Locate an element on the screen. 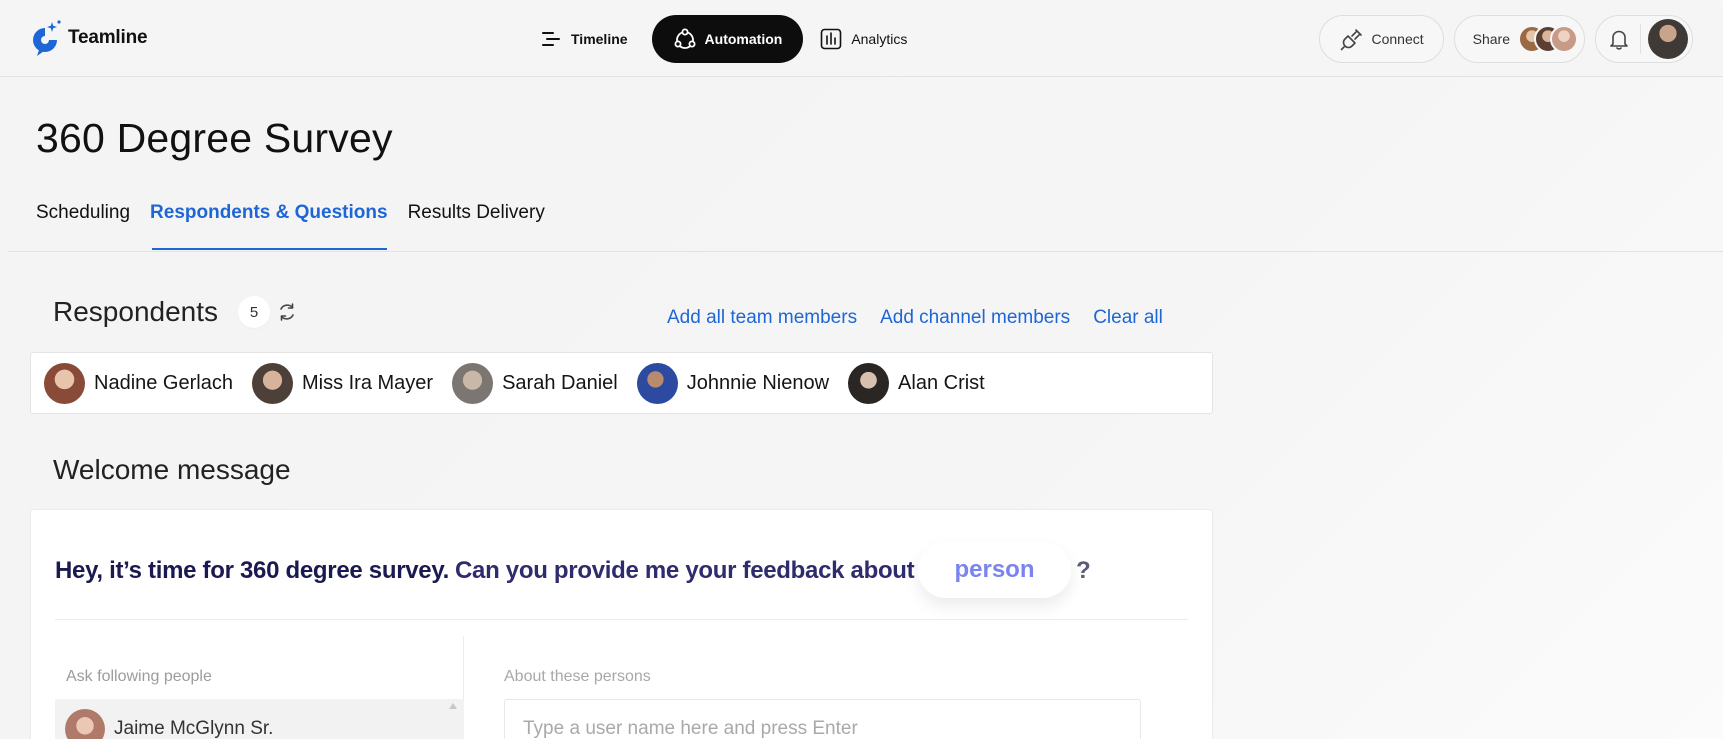 This screenshot has height=739, width=1723. respondent-chip: Johnnie Nienow is located at coordinates (733, 383).